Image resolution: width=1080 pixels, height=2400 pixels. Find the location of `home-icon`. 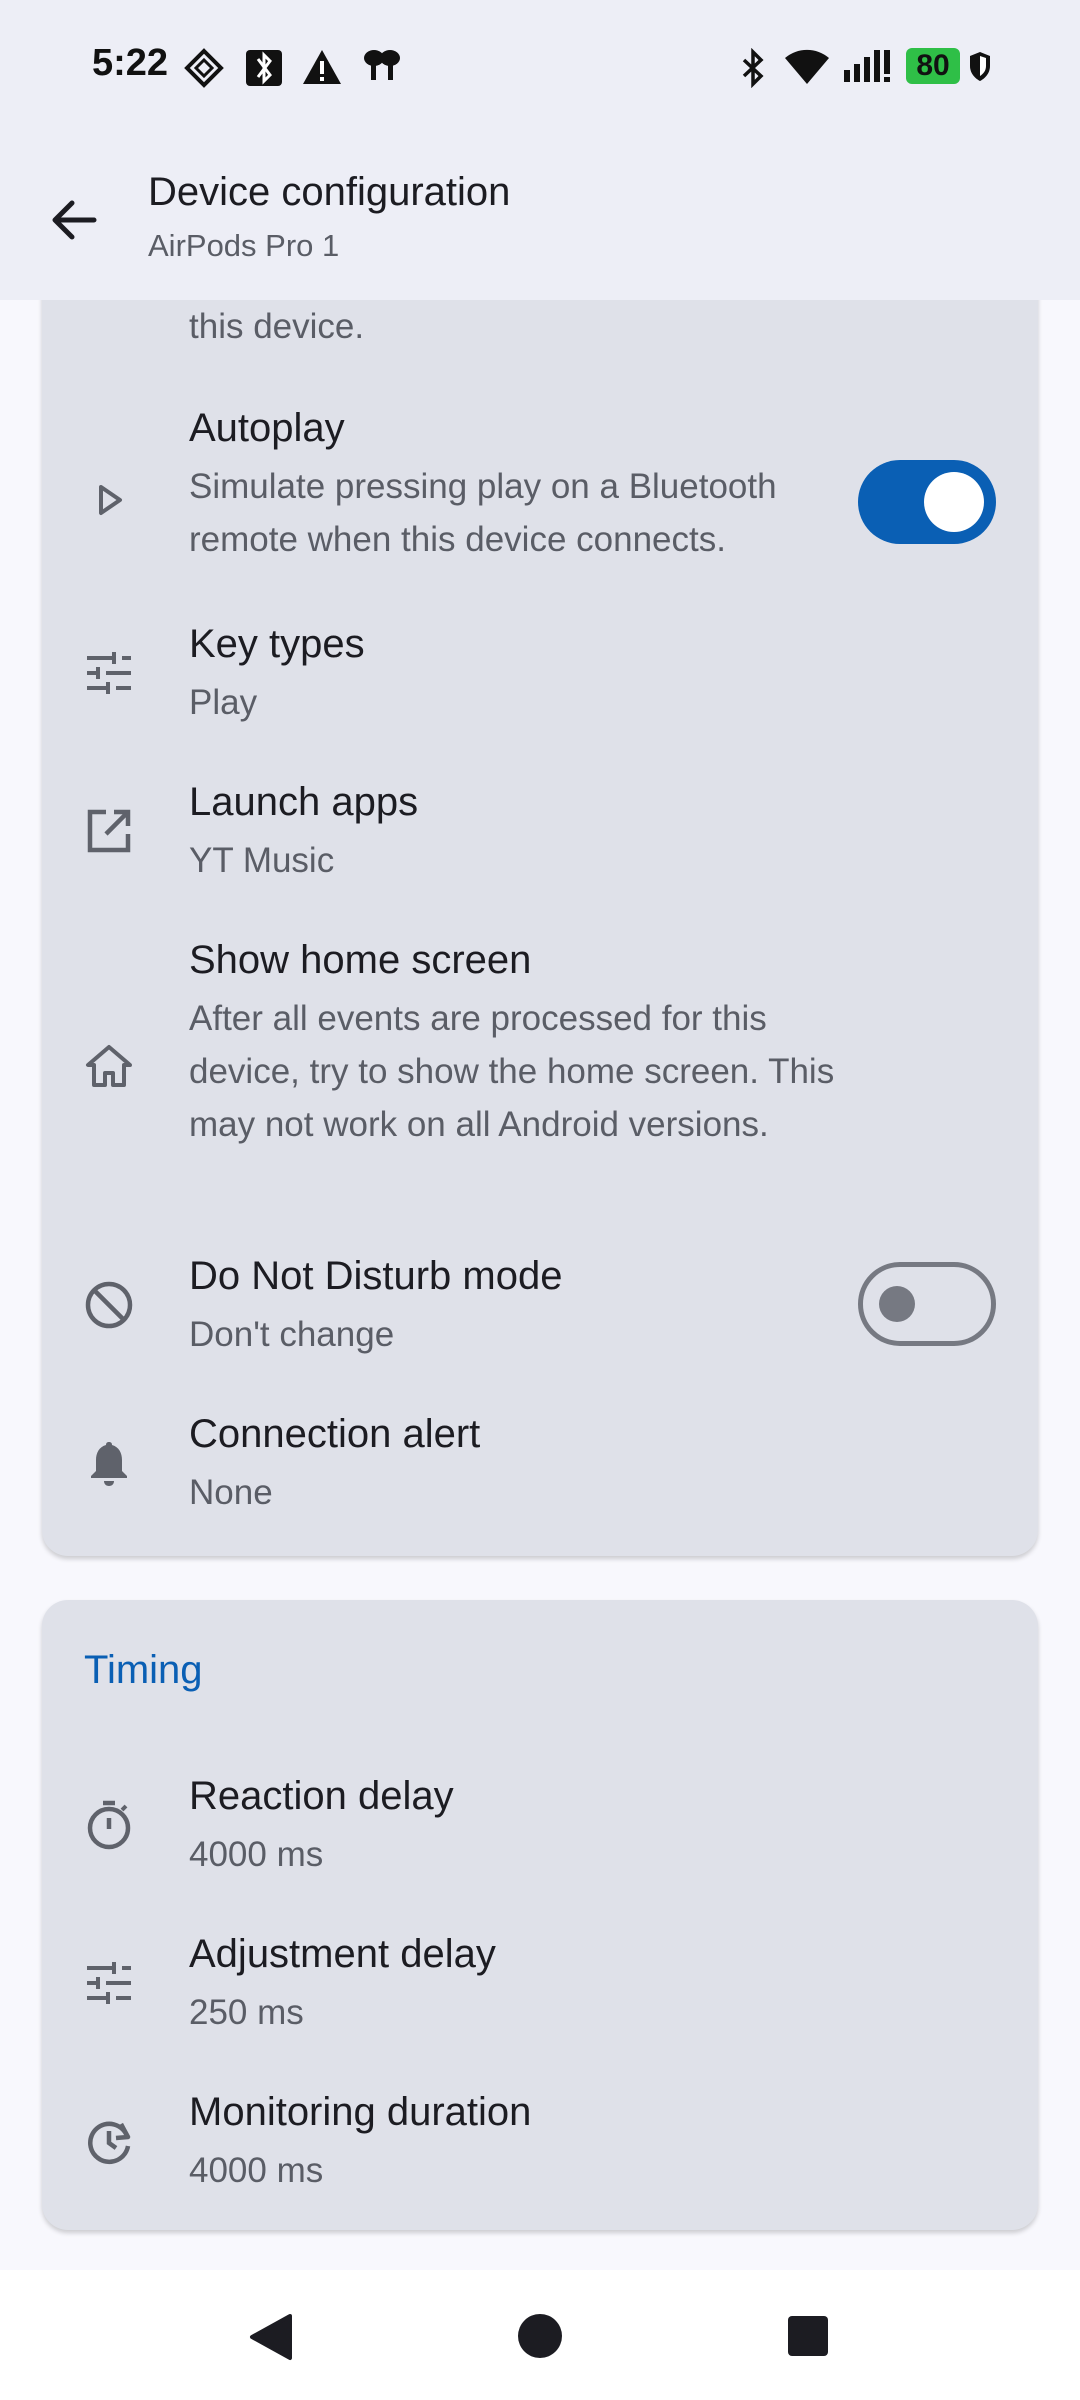

home-icon is located at coordinates (109, 1066).